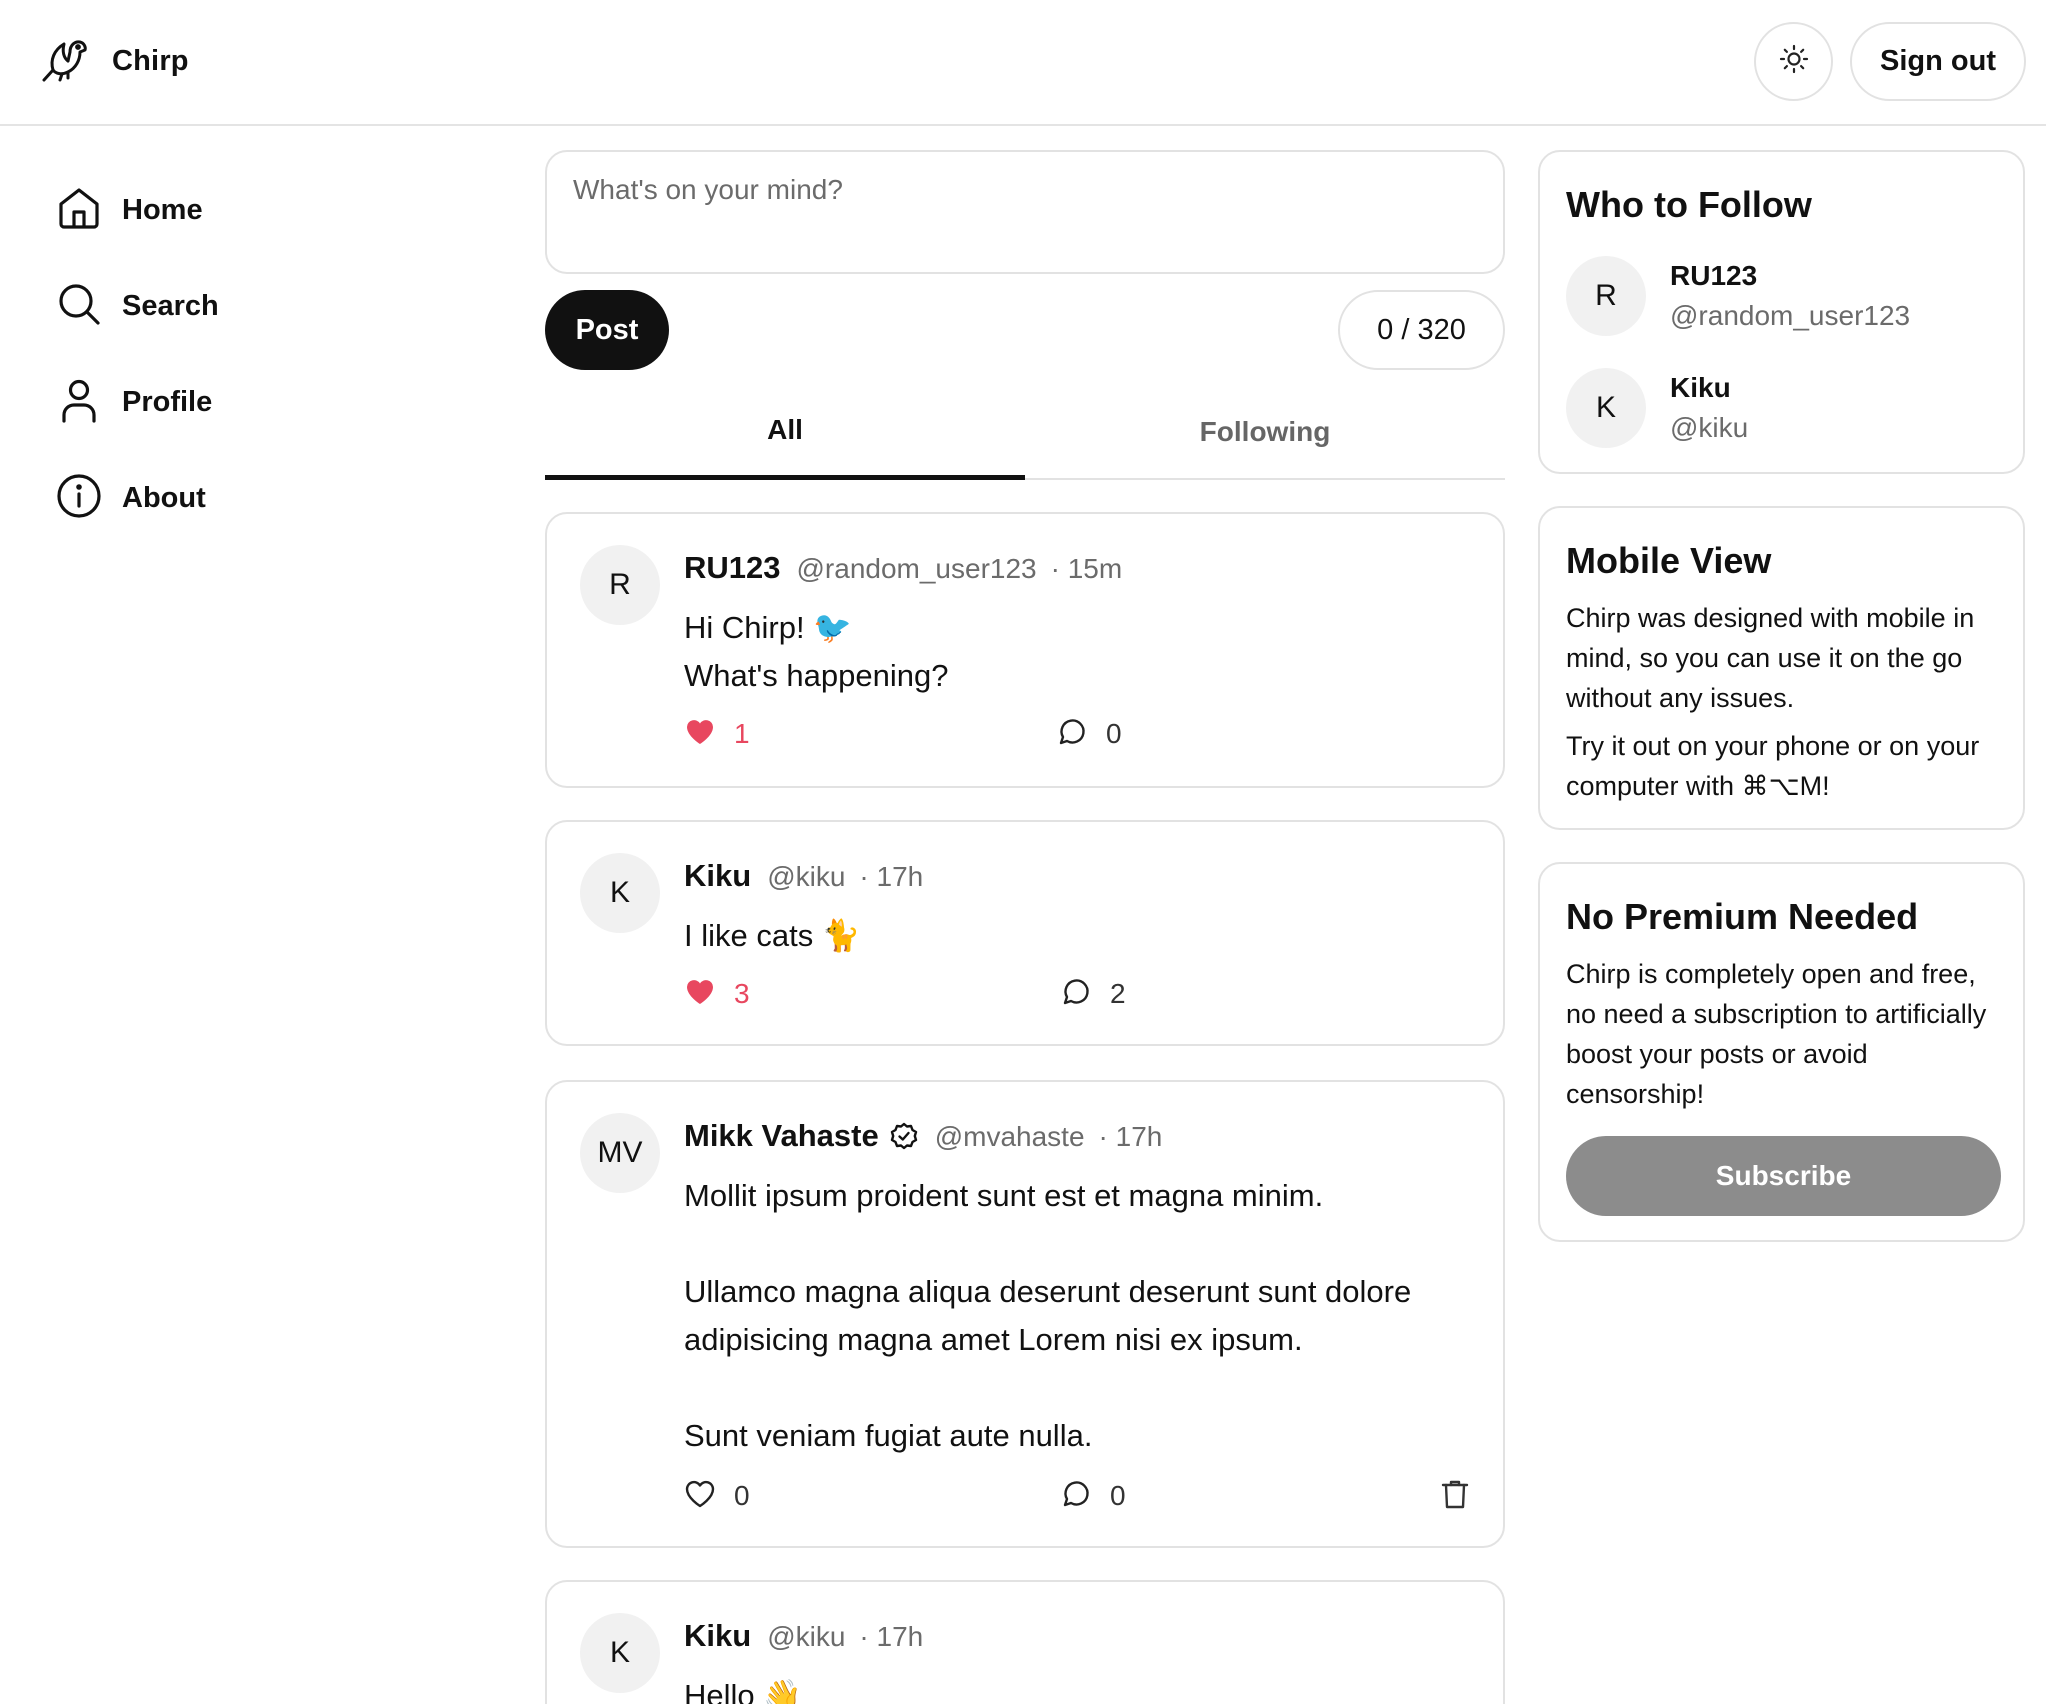  I want to click on suggestion-handle: @kiku, so click(1709, 428).